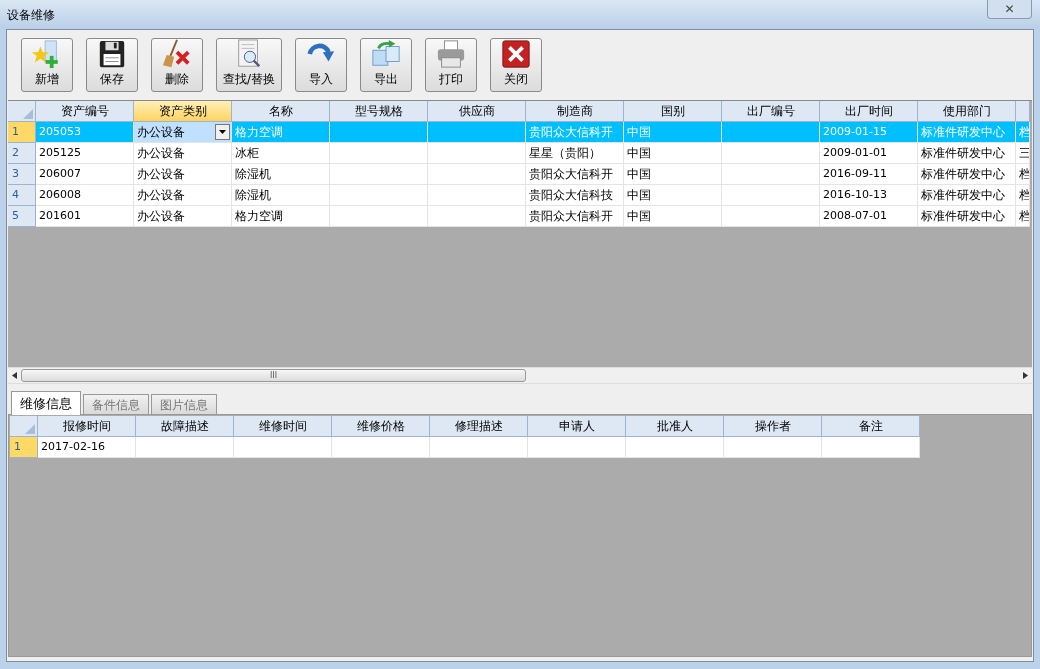 This screenshot has height=669, width=1040. What do you see at coordinates (1025, 375) in the screenshot?
I see `scroll-right-icon` at bounding box center [1025, 375].